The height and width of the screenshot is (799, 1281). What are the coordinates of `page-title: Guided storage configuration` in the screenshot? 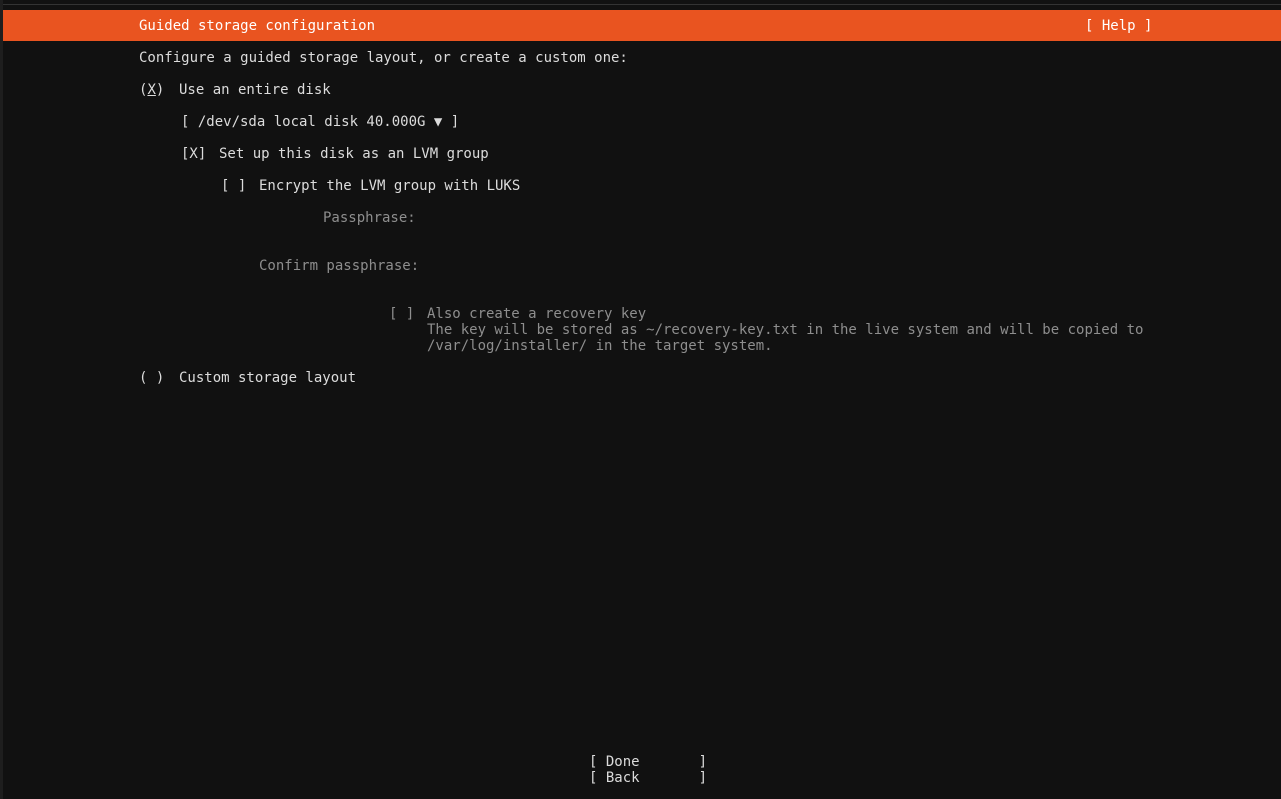 It's located at (257, 26).